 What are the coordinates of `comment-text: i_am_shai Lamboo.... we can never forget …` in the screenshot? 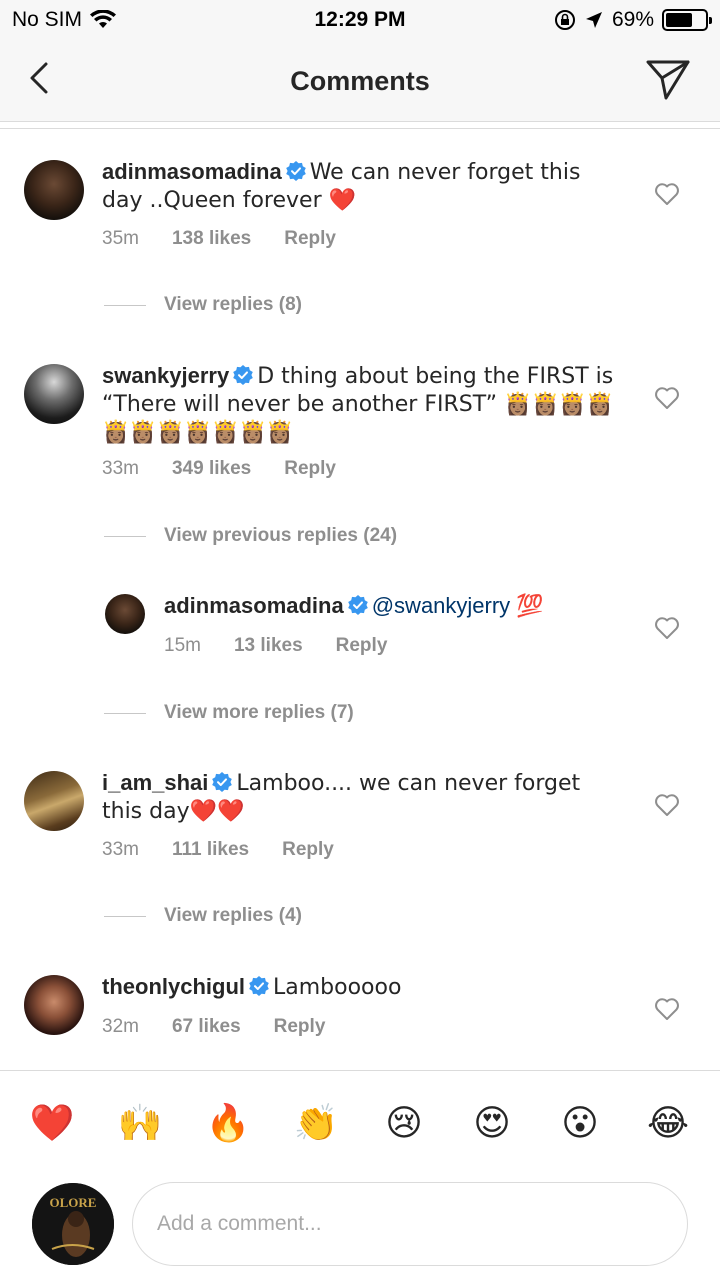 It's located at (362, 797).